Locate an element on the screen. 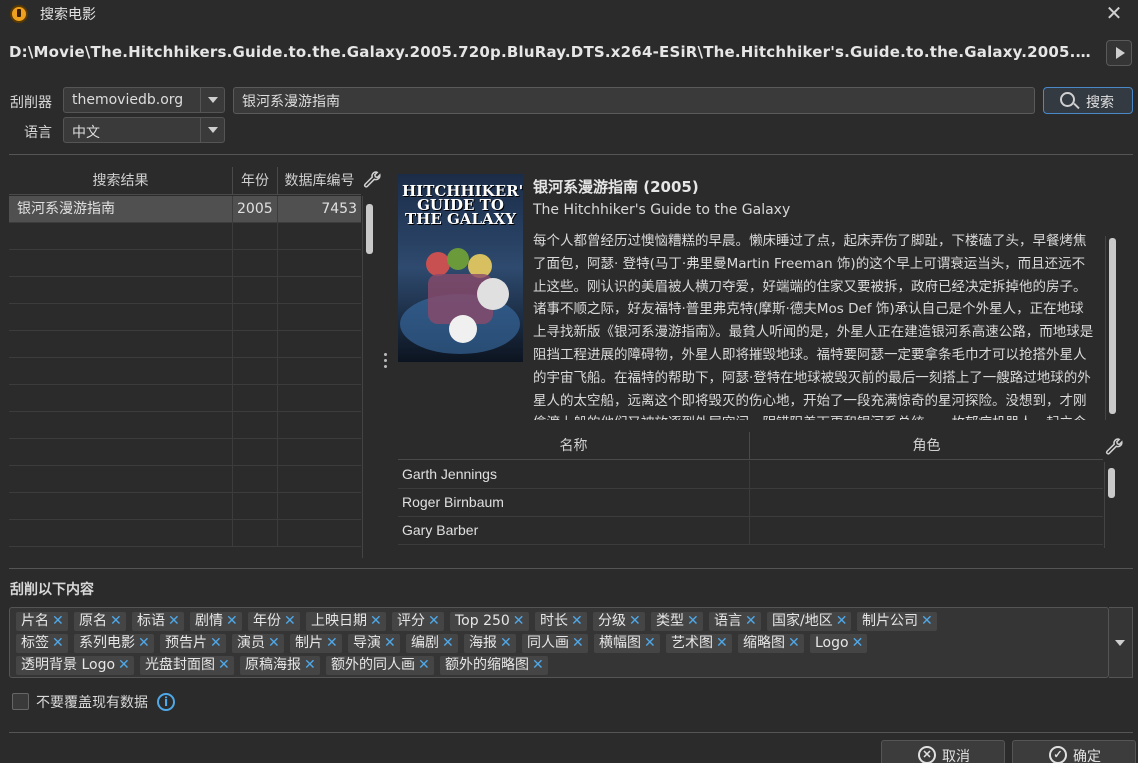  results-header-title: 搜索结果 is located at coordinates (121, 181).